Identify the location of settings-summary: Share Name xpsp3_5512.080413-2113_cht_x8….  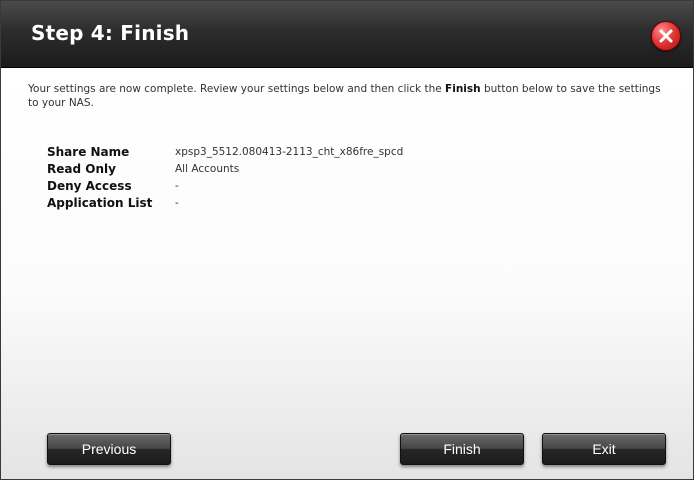
(225, 177).